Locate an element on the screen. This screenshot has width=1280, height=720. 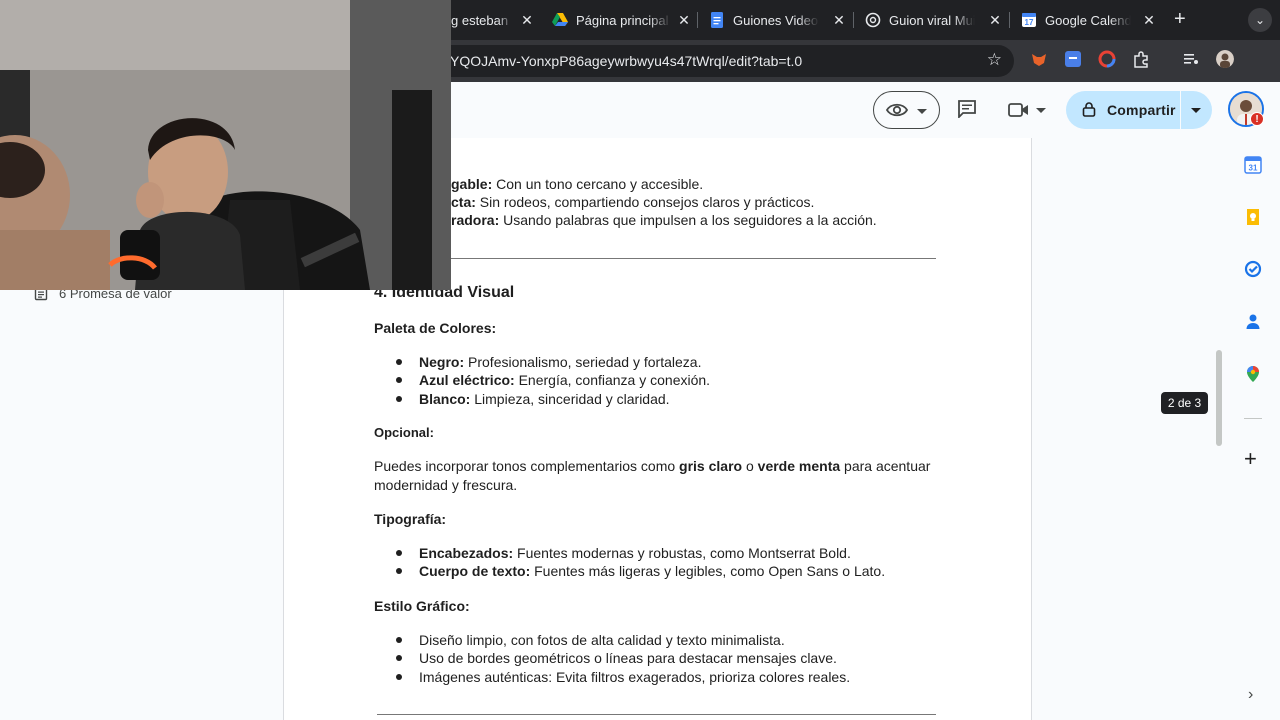
calendar-icon: 31 is located at coordinates (1253, 165).